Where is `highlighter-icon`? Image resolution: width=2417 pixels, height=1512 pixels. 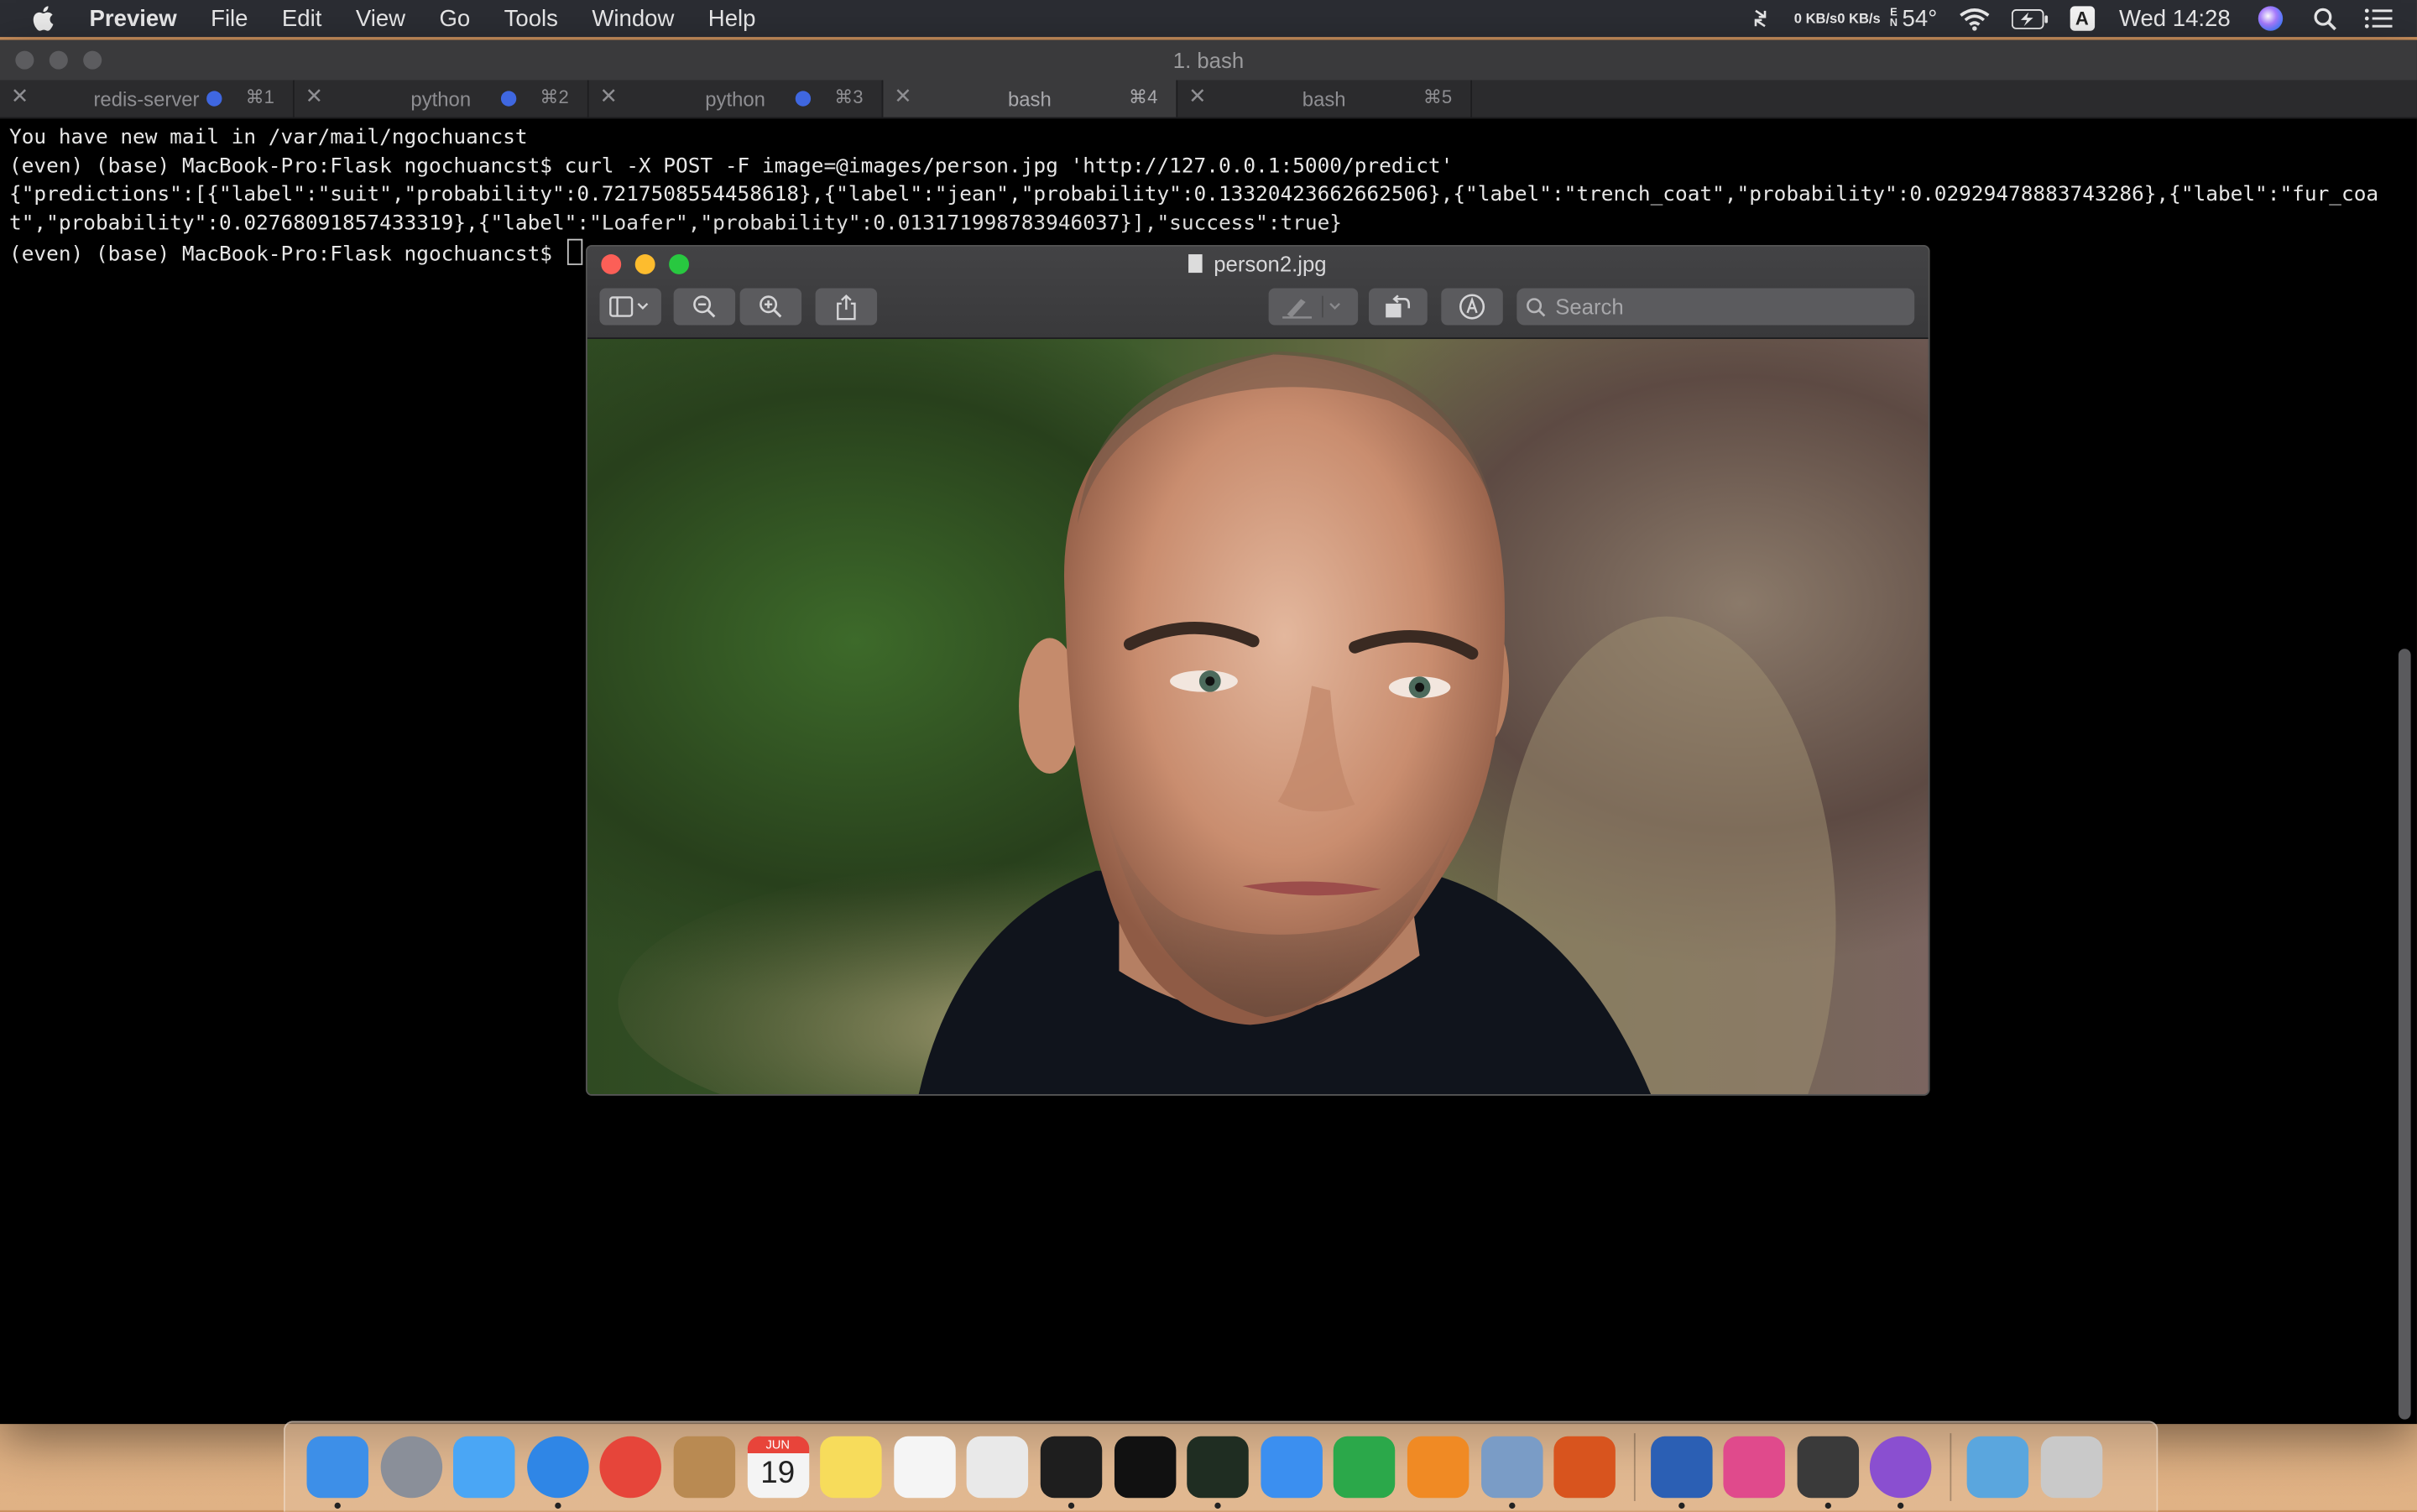
highlighter-icon is located at coordinates (1311, 307).